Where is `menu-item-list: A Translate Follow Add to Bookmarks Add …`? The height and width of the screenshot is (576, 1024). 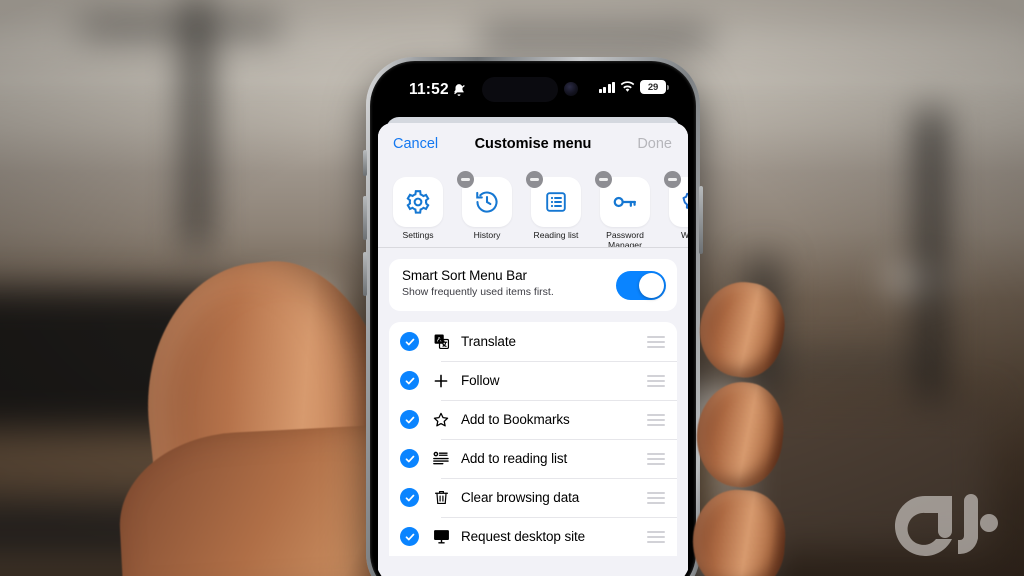
menu-item-list: A Translate Follow Add to Bookmarks Add … is located at coordinates (533, 439).